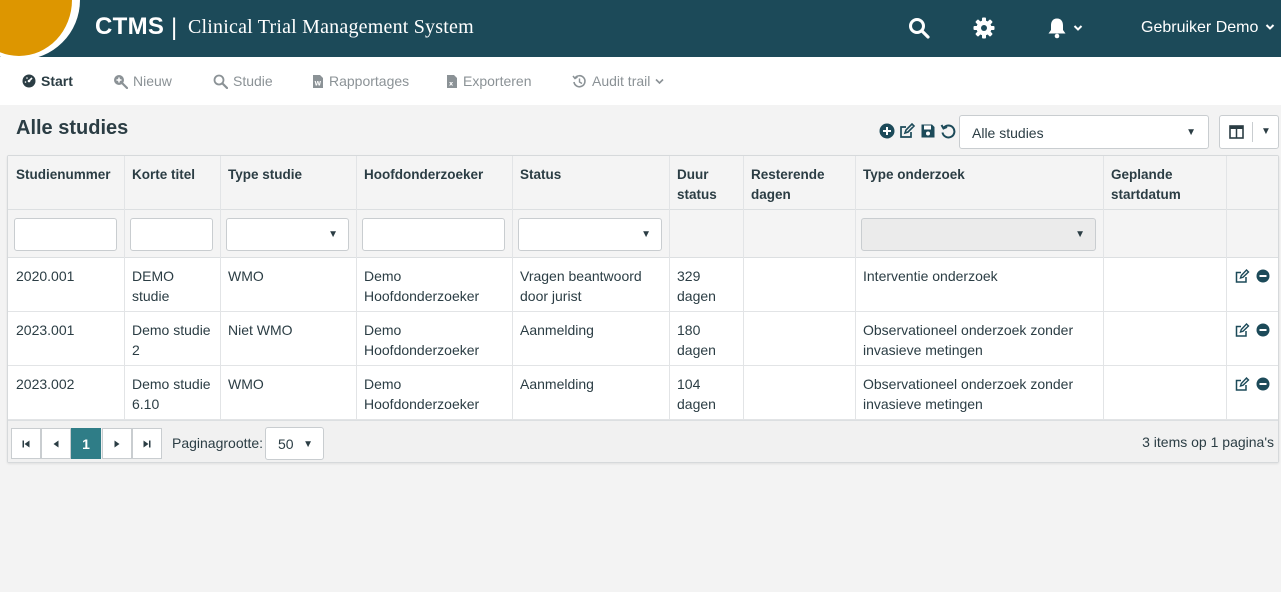 The image size is (1281, 592). Describe the element at coordinates (129, 27) in the screenshot. I see `brand-name: CTMS` at that location.